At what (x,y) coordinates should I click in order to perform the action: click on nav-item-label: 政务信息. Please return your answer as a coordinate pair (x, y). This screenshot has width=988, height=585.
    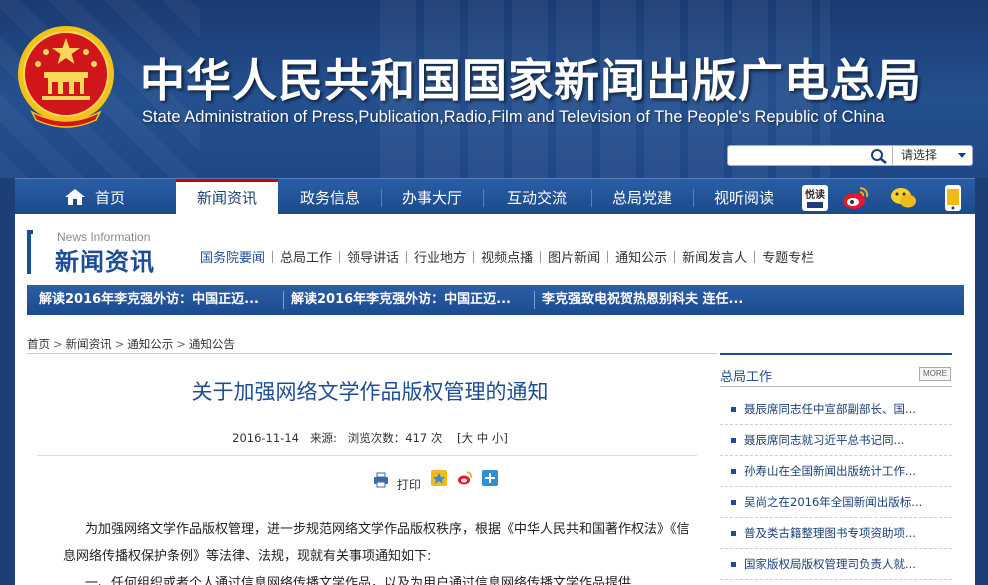
    Looking at the image, I should click on (329, 198).